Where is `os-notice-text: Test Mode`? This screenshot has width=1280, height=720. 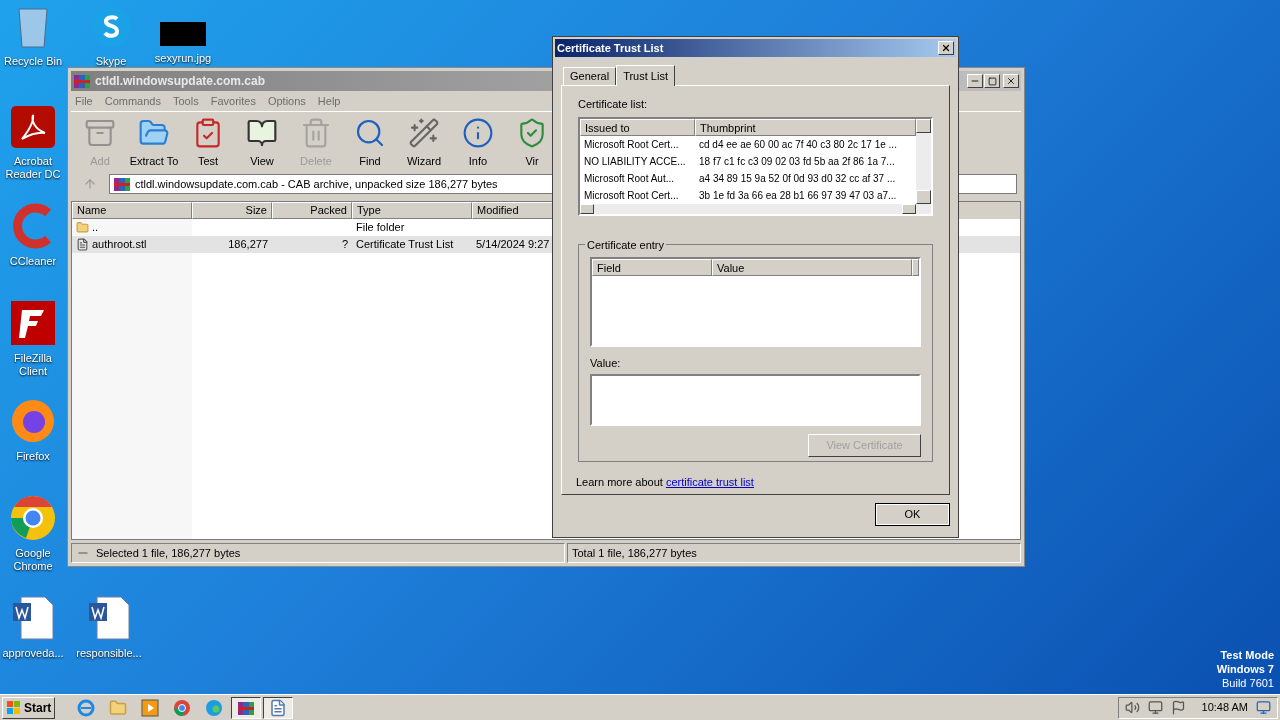
os-notice-text: Test Mode is located at coordinates (1247, 655).